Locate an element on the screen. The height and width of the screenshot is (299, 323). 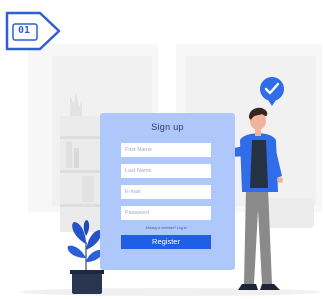
login-prompt: Already a member? Log in is located at coordinates (166, 228).